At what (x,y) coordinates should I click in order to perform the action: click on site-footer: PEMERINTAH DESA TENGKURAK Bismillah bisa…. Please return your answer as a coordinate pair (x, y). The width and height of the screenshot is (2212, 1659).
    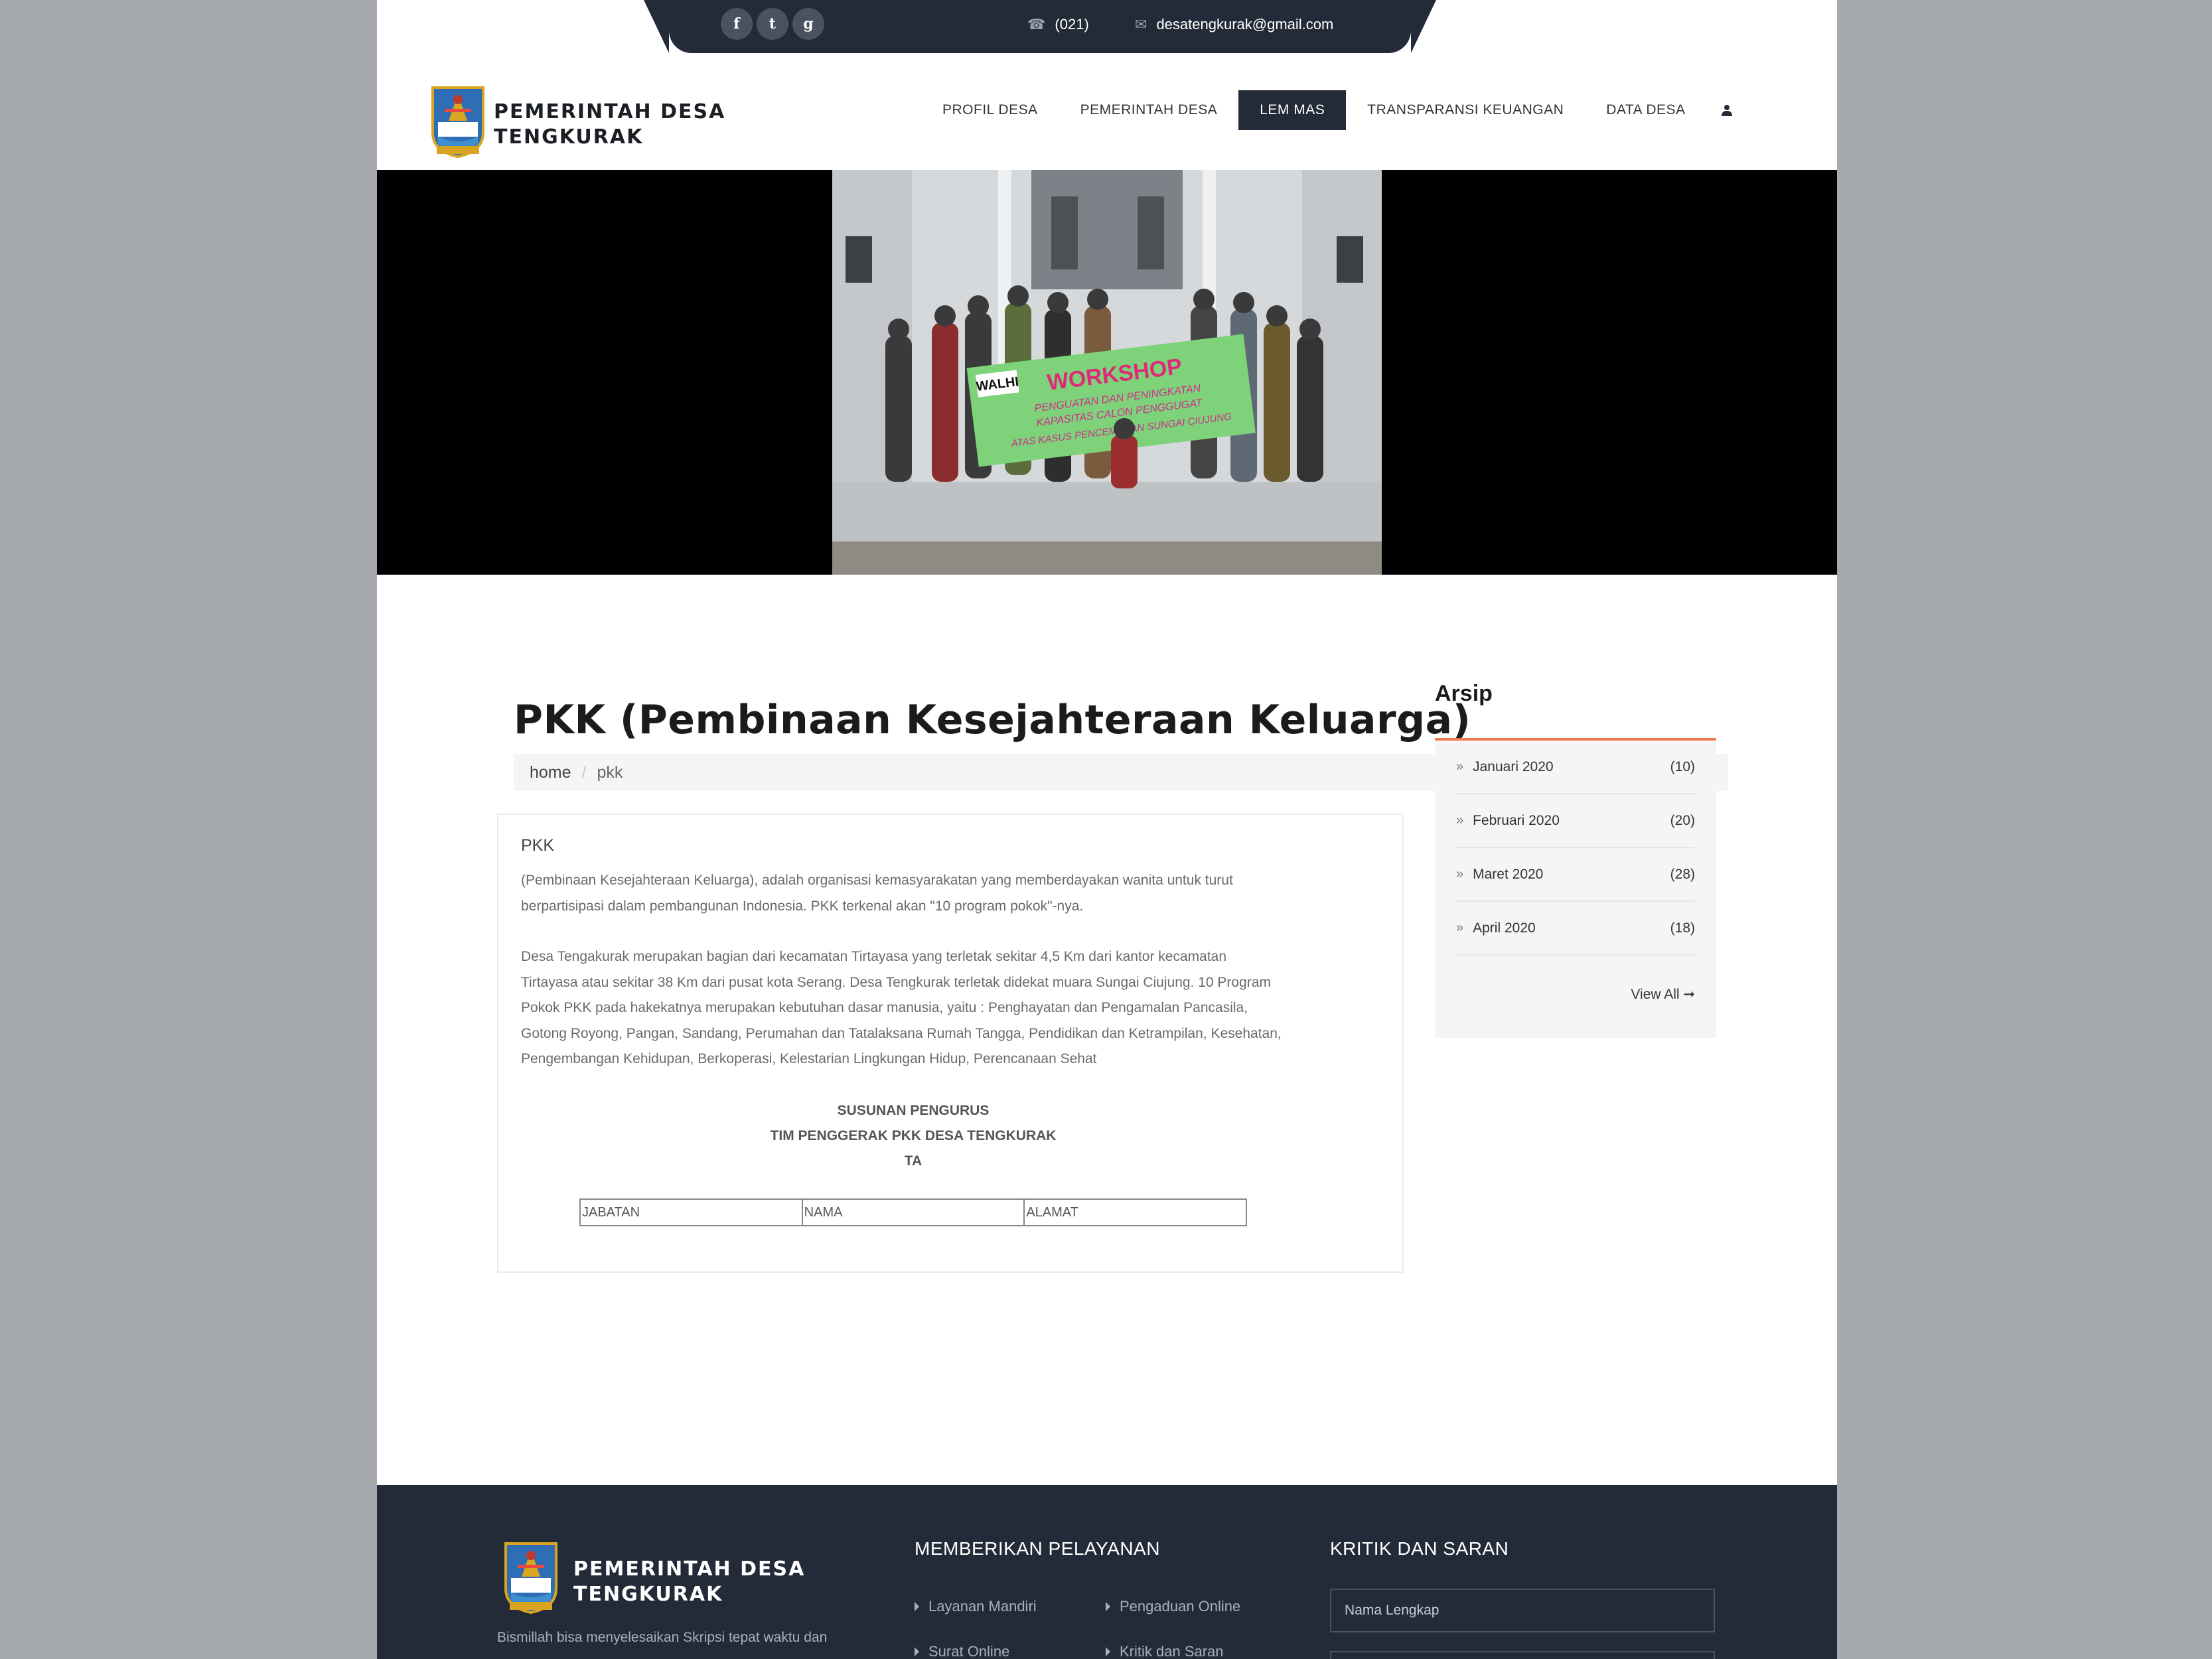
    Looking at the image, I should click on (1107, 1572).